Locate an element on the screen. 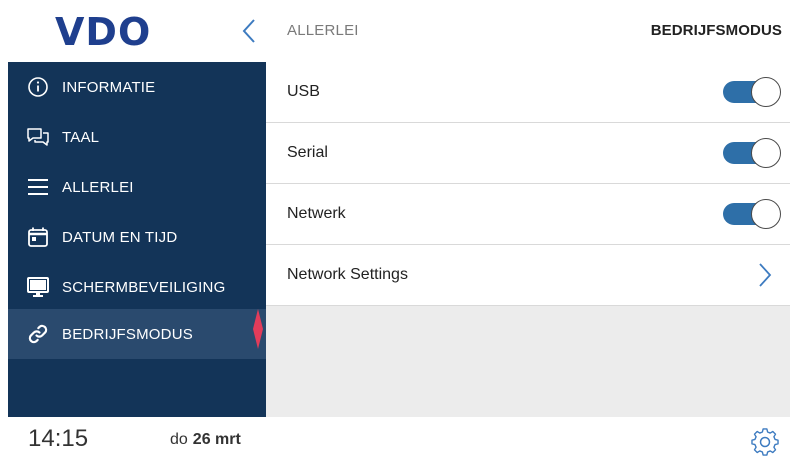 The width and height of the screenshot is (790, 459). netwerk-row: Netwerk is located at coordinates (528, 214).